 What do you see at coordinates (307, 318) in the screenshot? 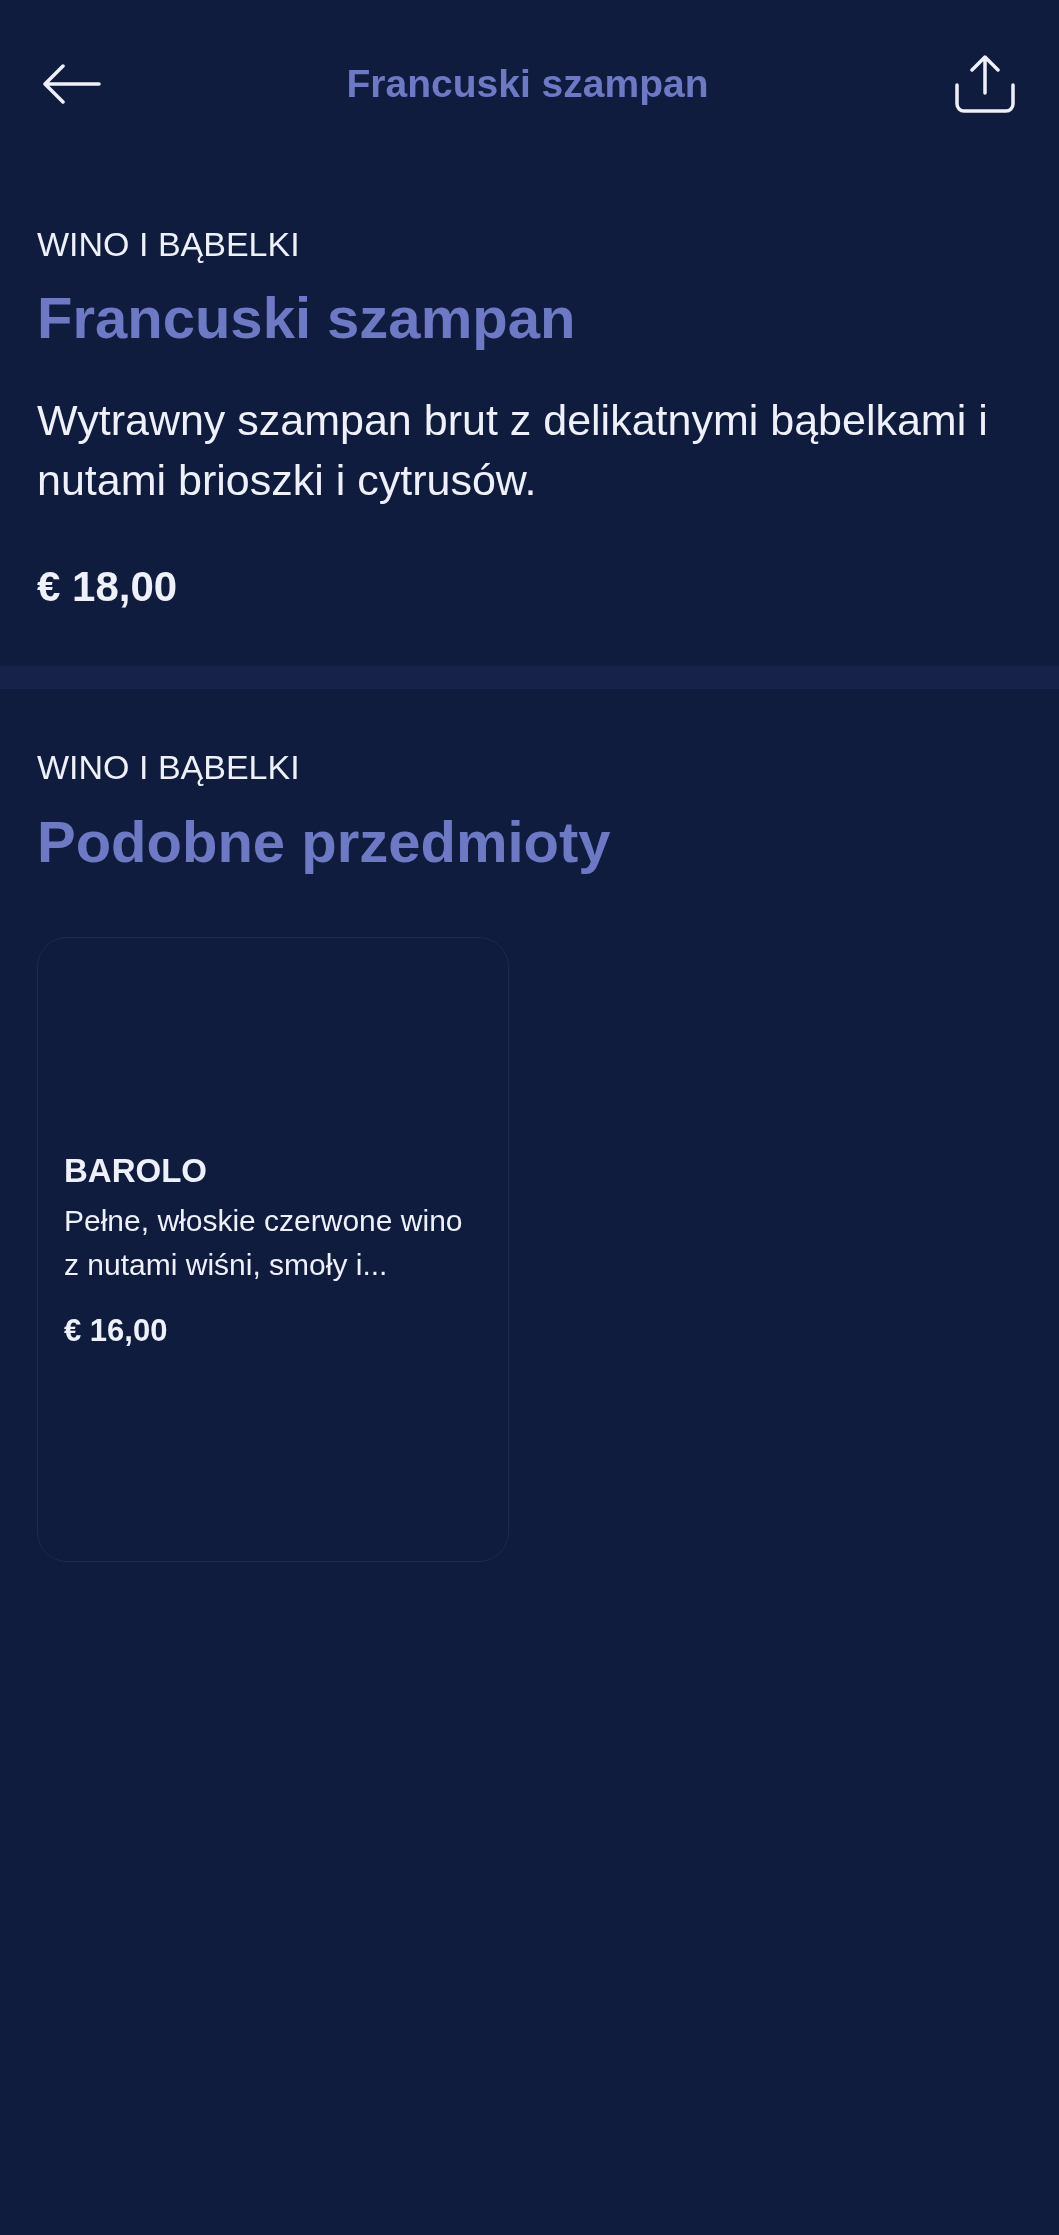
I see `product-title: Francuski szampan` at bounding box center [307, 318].